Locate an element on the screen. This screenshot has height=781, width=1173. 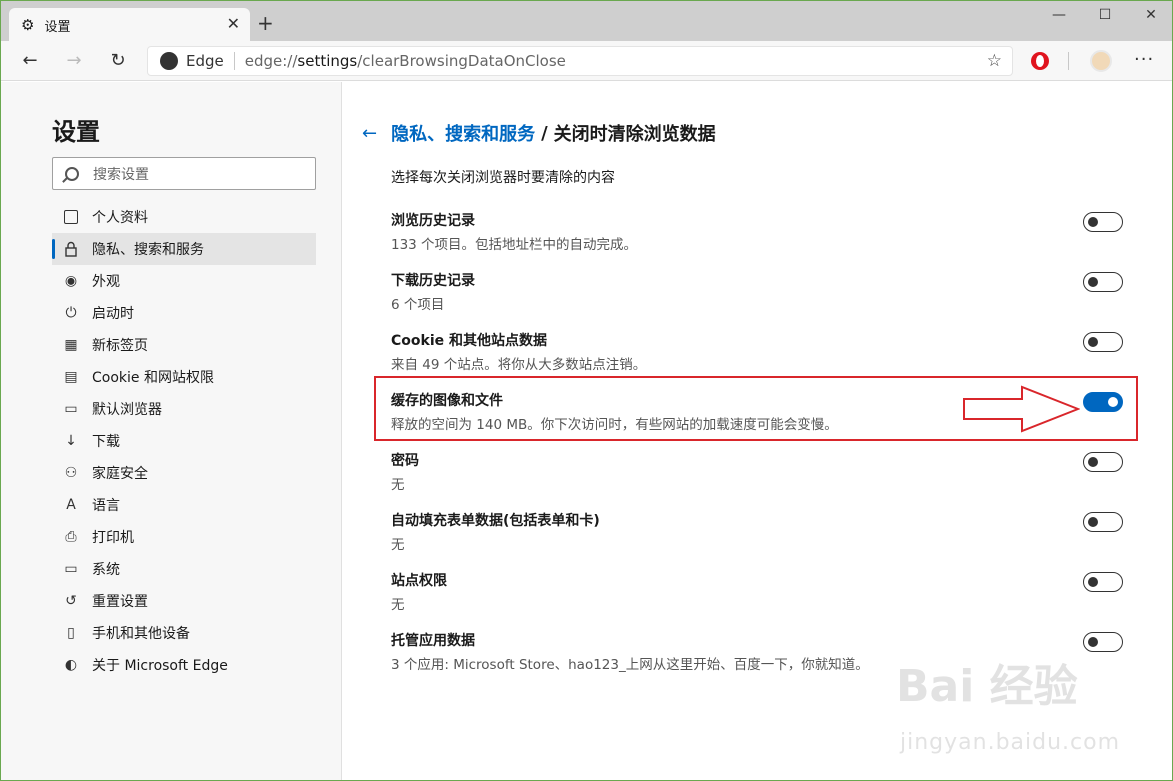
sidebar-title: 设置 is located at coordinates (76, 132).